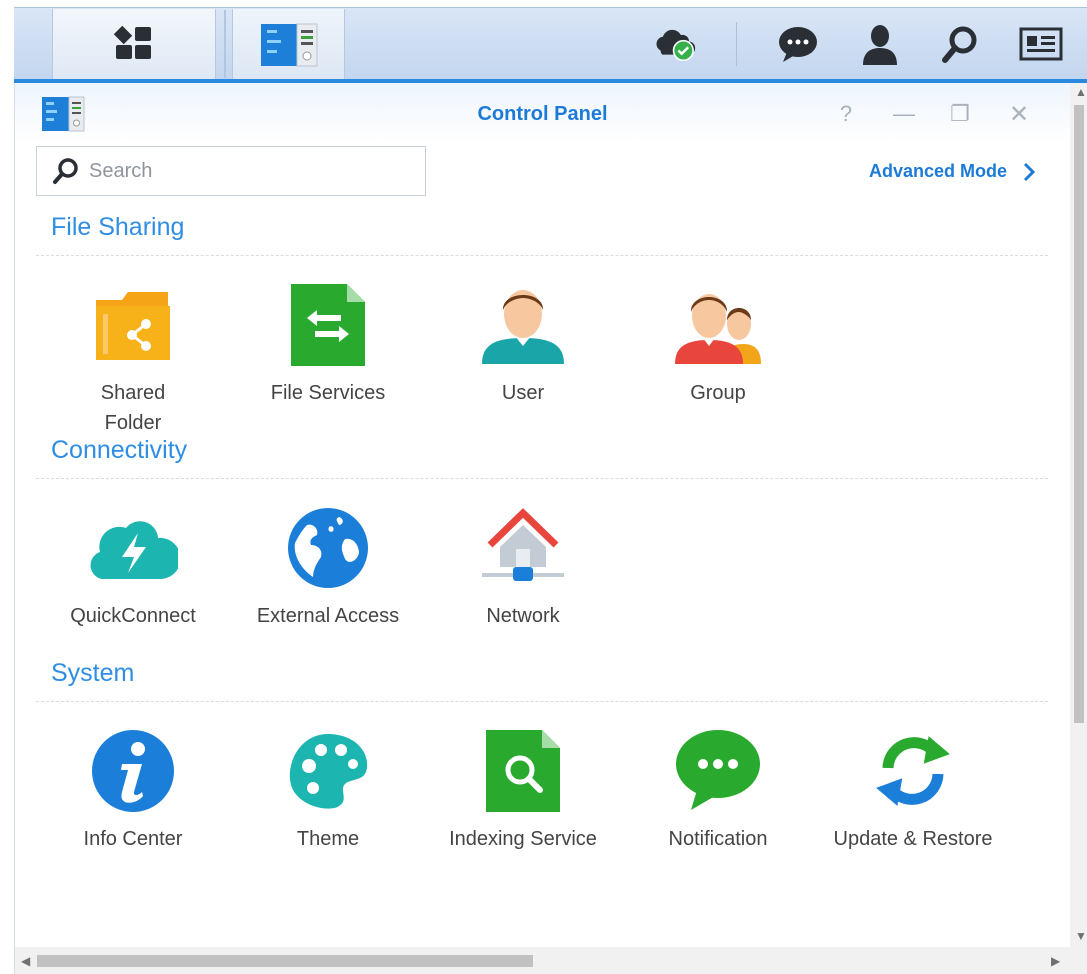 The height and width of the screenshot is (974, 1087). I want to click on tile-file-services: File Services, so click(328, 344).